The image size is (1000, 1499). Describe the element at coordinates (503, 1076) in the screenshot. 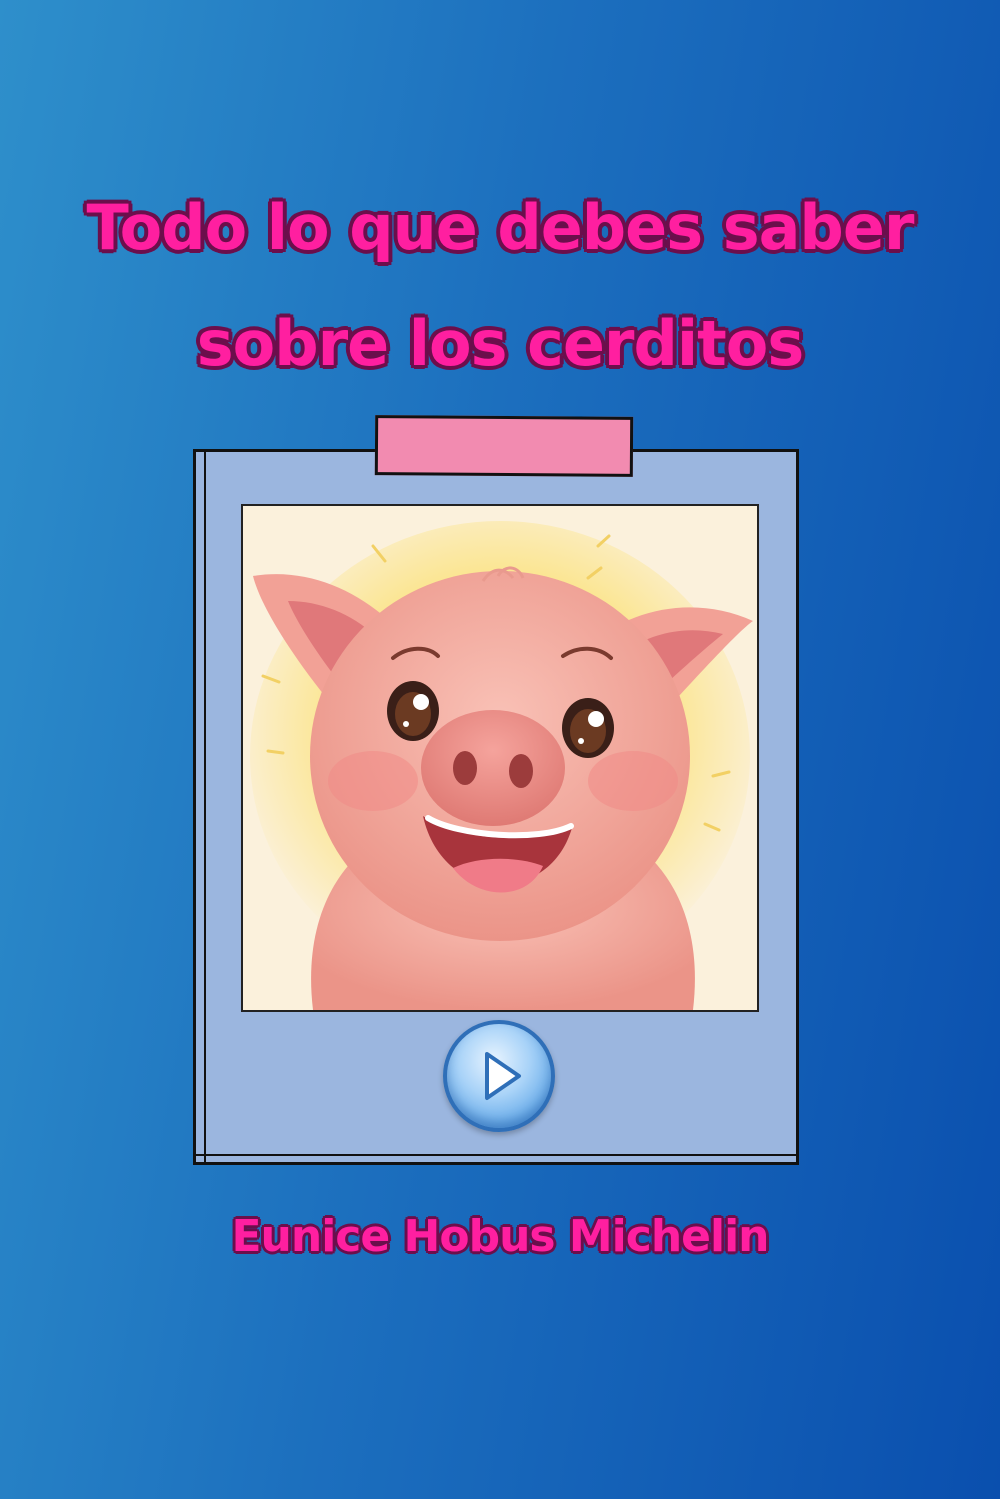

I see `play-icon` at that location.